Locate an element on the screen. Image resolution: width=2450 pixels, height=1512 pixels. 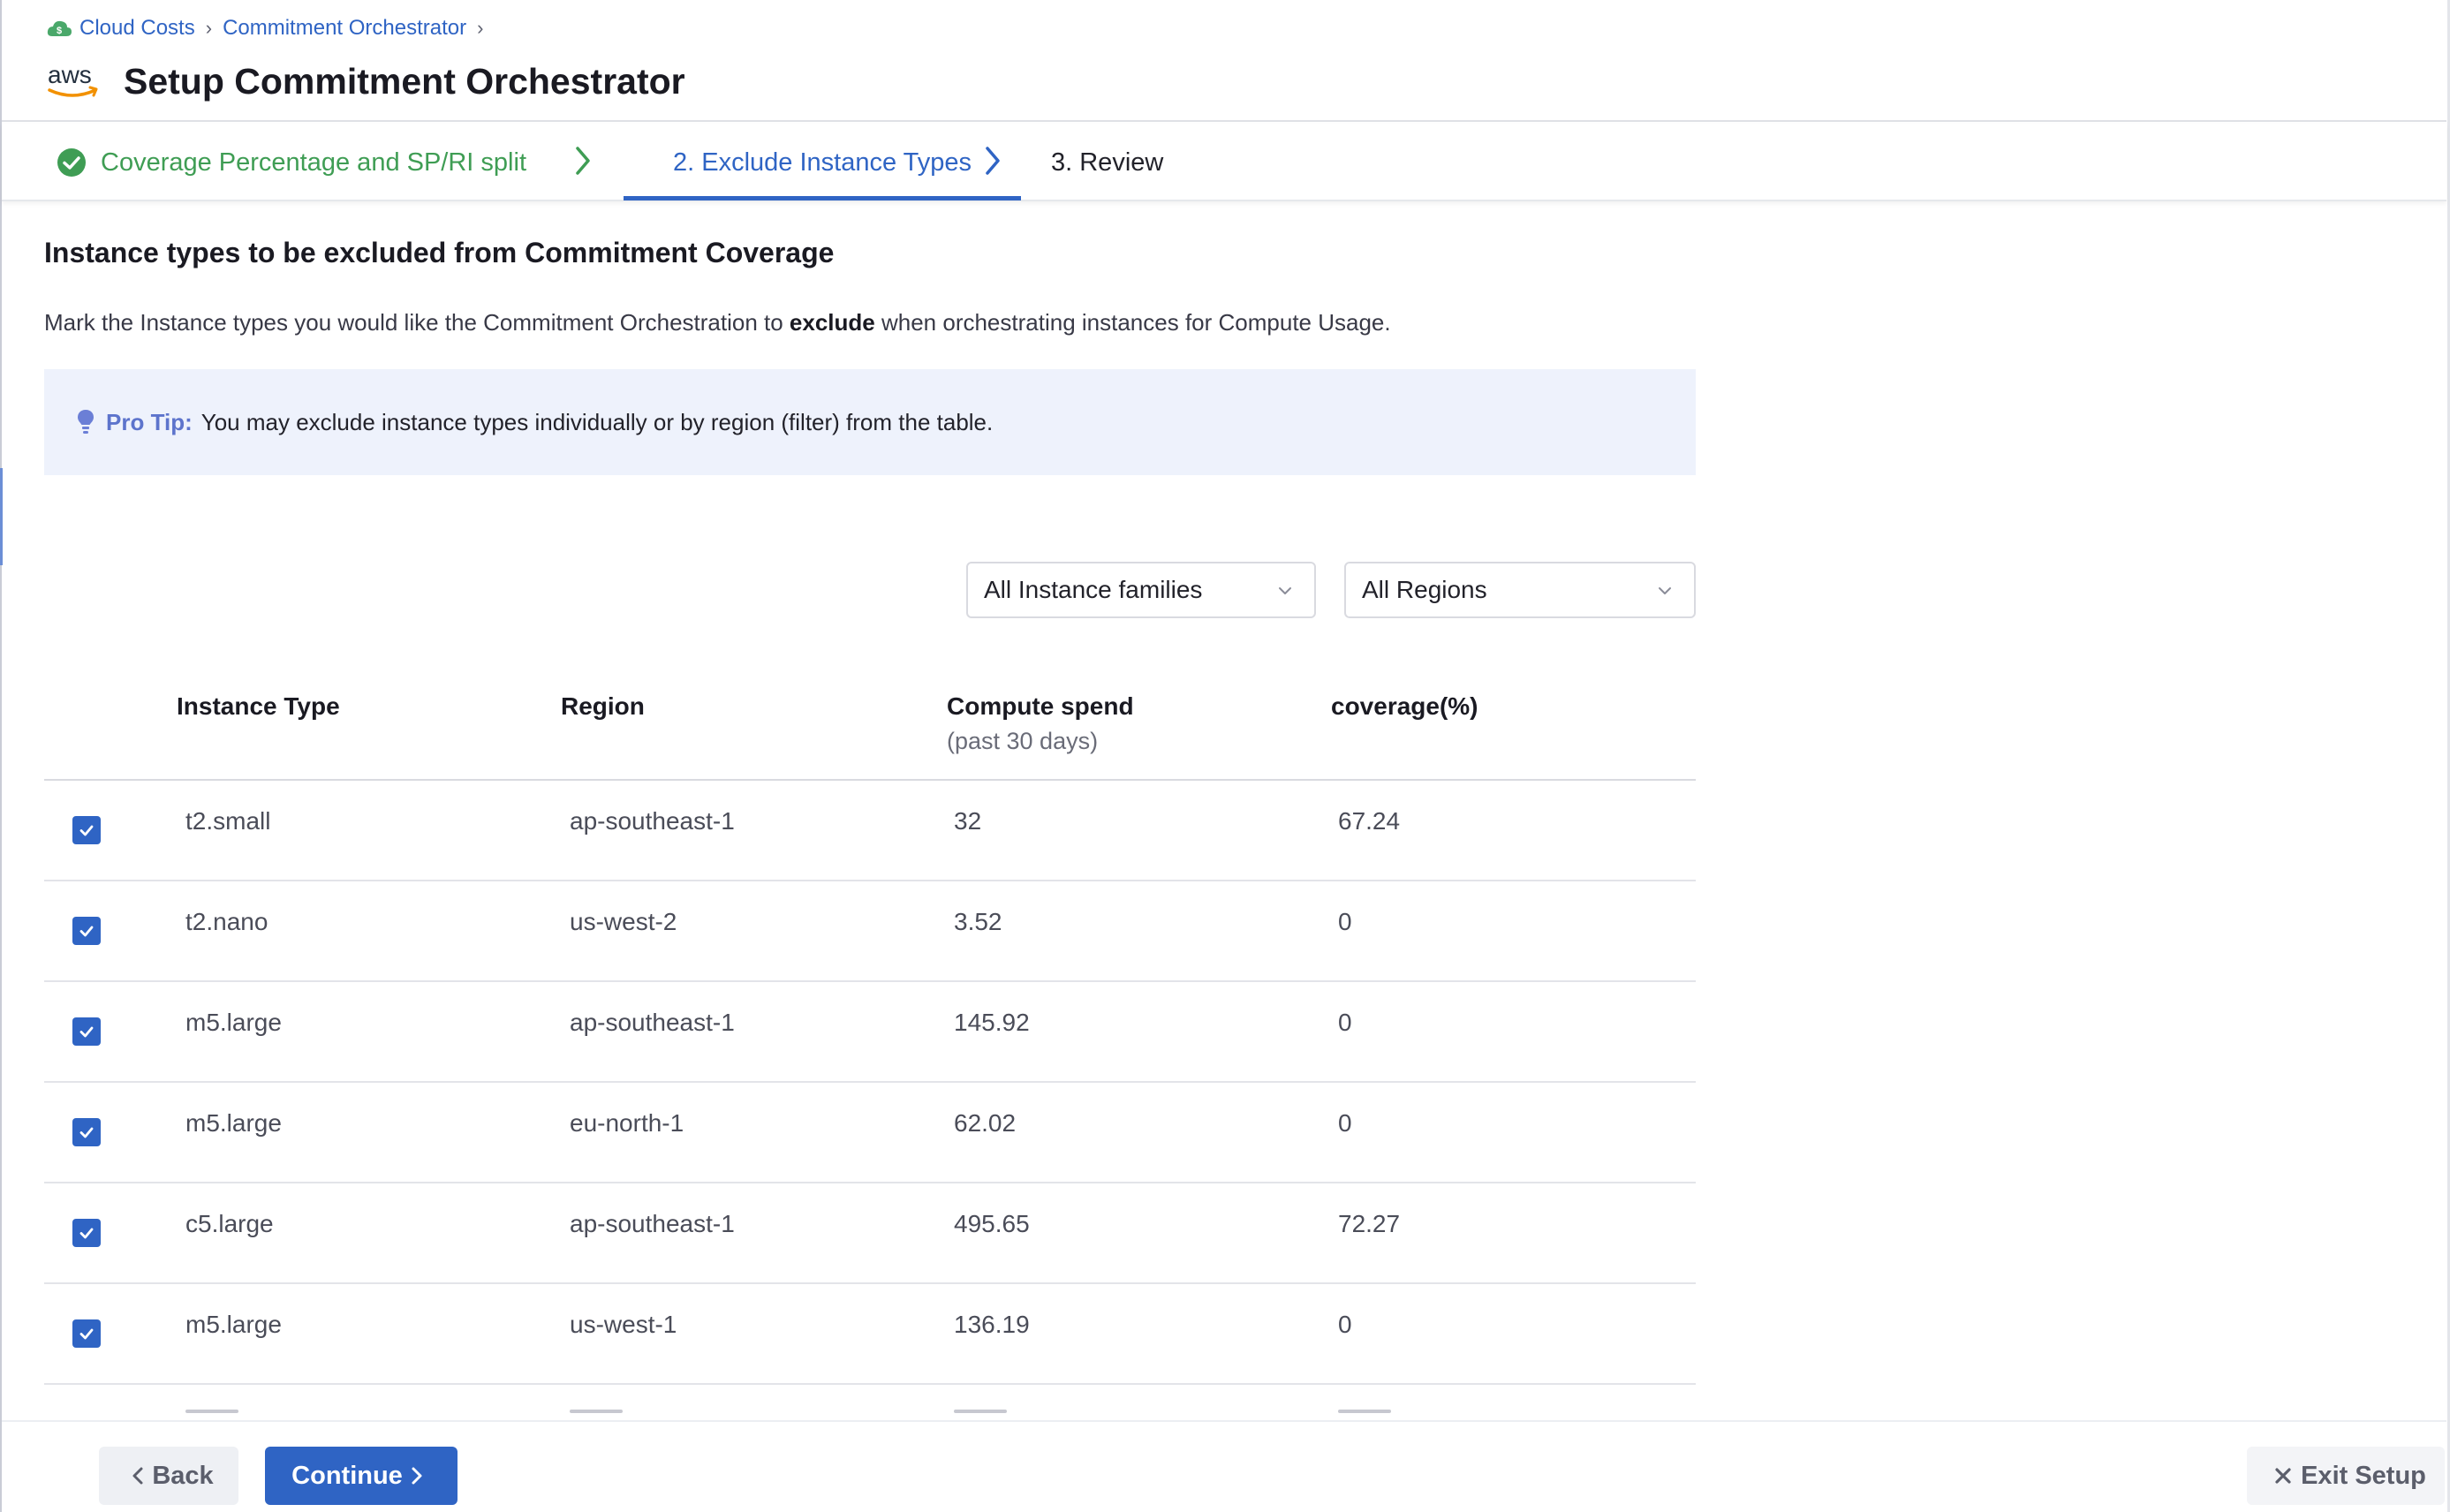
cell-compute-spend: 62.02 is located at coordinates (985, 1123).